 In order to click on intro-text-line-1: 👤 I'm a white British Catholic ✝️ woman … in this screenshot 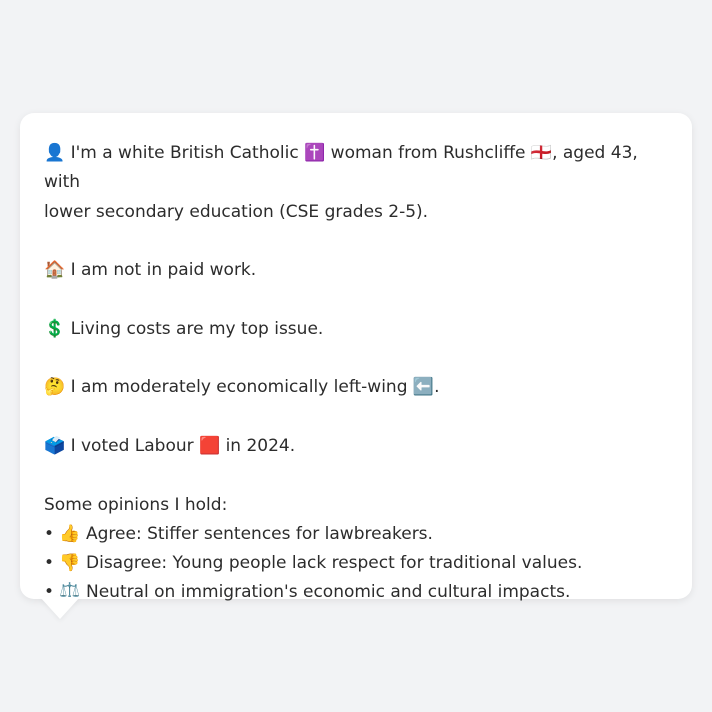, I will do `click(344, 168)`.